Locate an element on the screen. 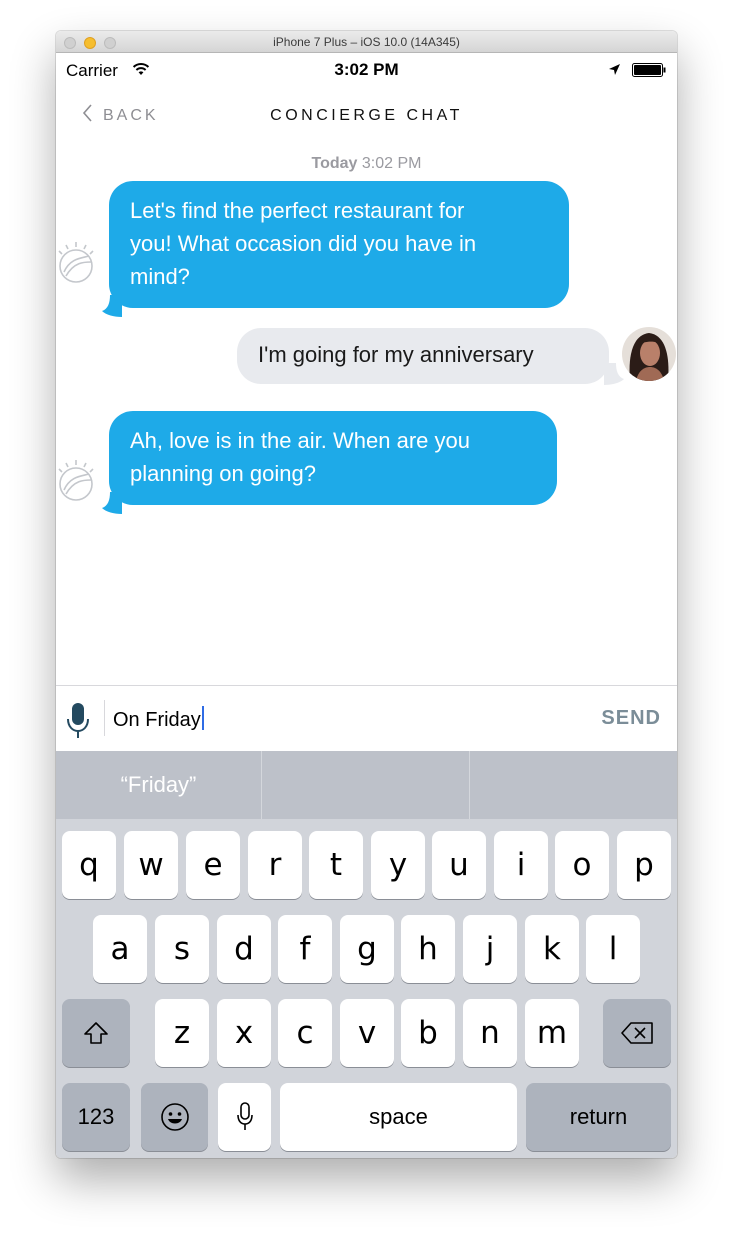  message-input: On Friday is located at coordinates (158, 719).